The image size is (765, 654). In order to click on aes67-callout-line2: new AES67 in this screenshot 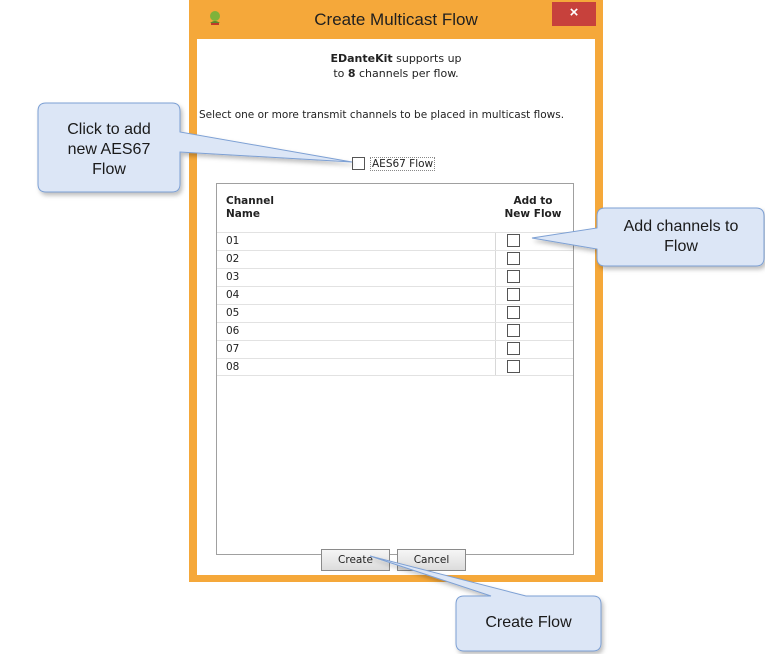, I will do `click(109, 149)`.